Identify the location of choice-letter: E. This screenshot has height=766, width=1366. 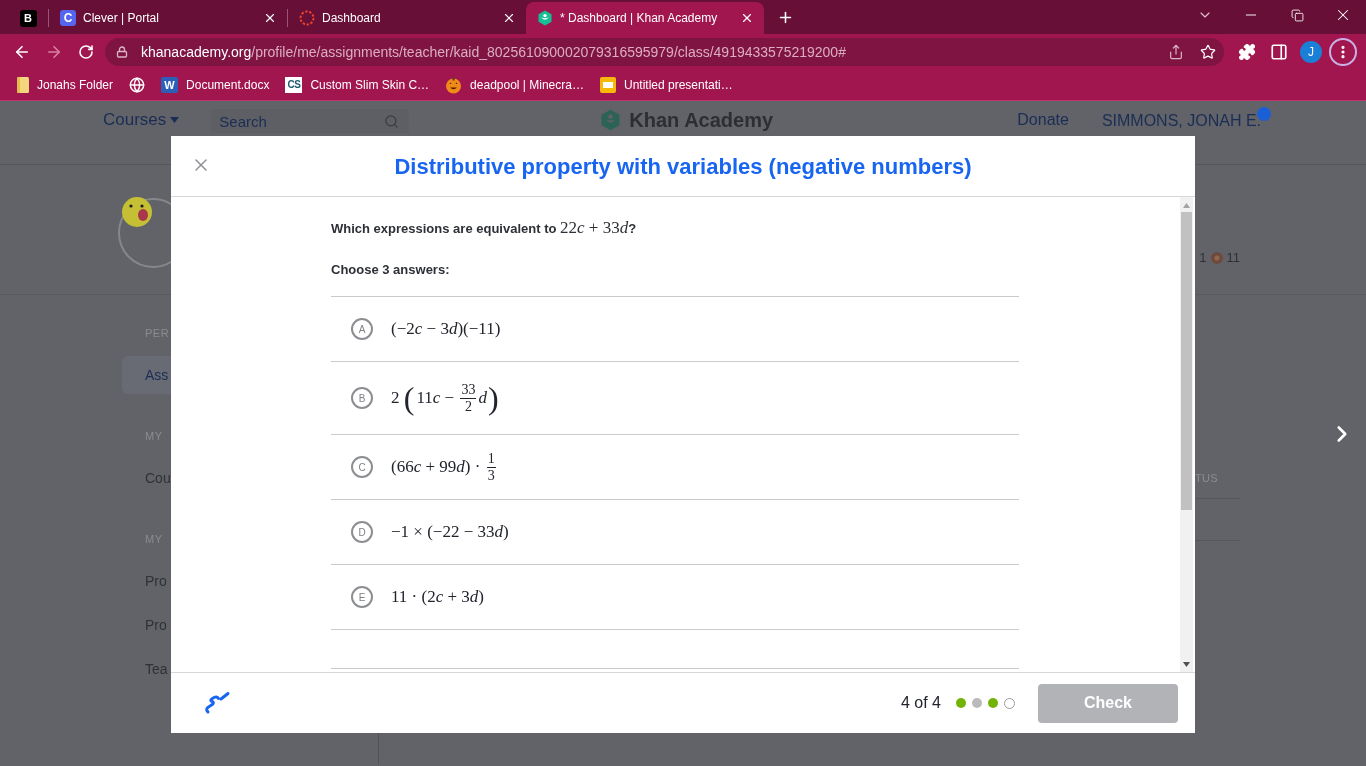
(362, 597).